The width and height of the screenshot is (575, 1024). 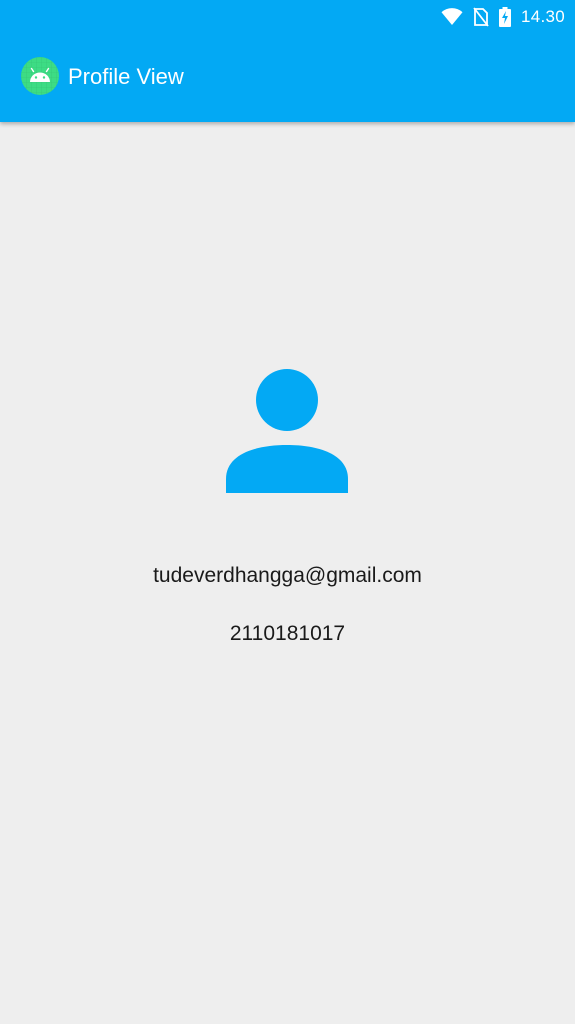 I want to click on toolbar: Profile View, so click(x=287, y=78).